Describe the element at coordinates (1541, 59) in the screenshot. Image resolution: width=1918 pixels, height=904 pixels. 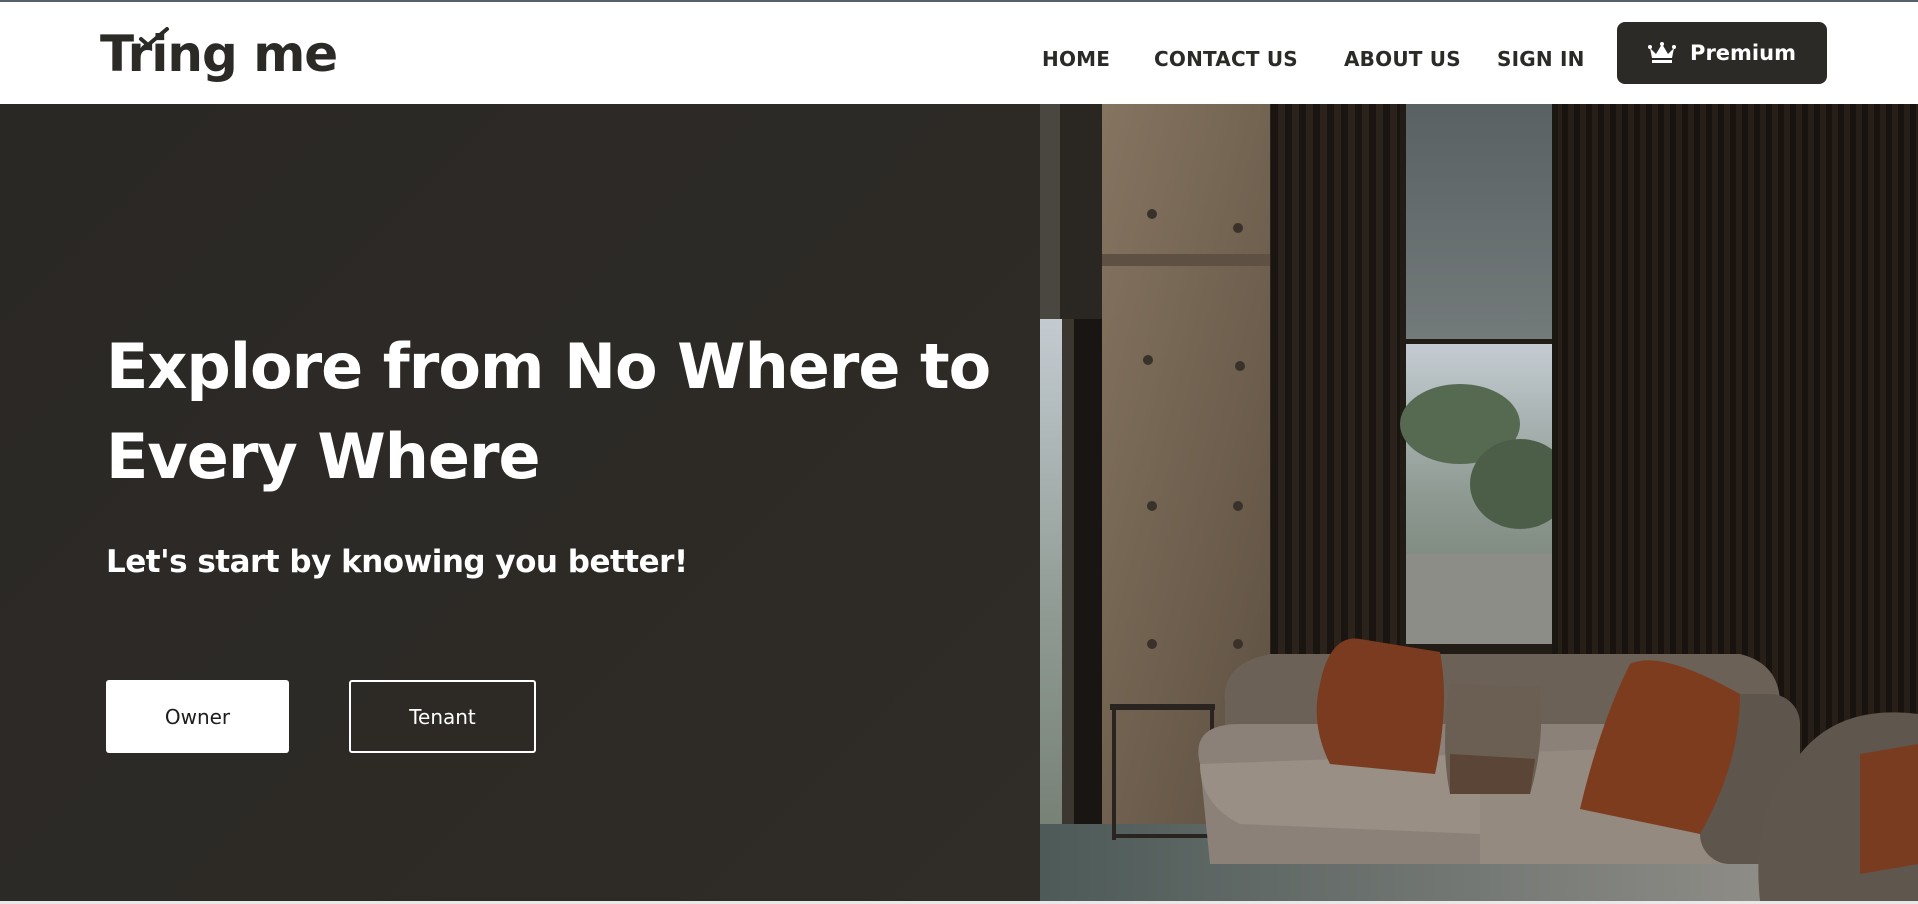
I see `nav-sign-in: SIGN IN` at that location.